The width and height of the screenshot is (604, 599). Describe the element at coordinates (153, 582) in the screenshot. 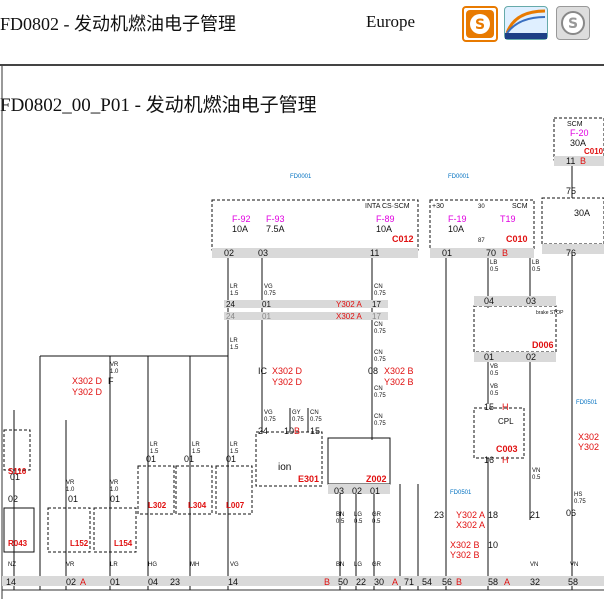

I see `bottom-pin: 04` at that location.